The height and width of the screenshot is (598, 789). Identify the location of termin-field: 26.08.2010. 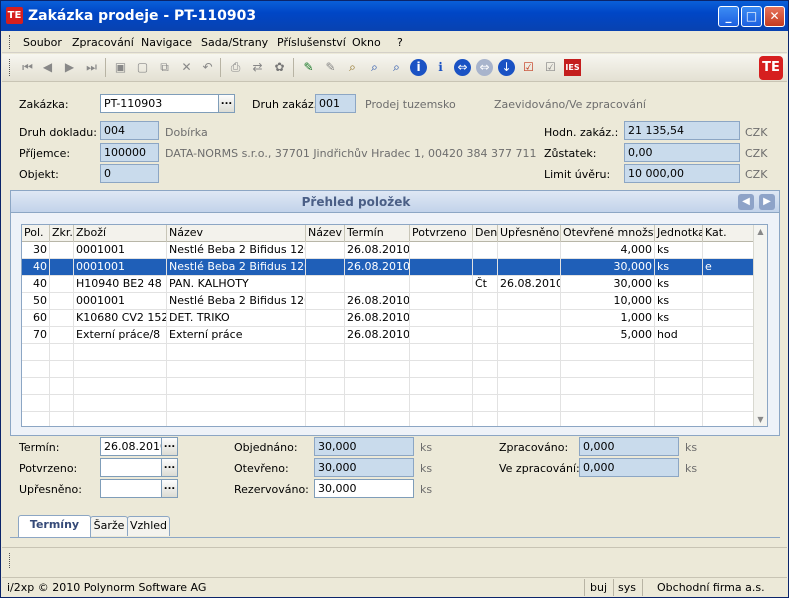
(133, 446).